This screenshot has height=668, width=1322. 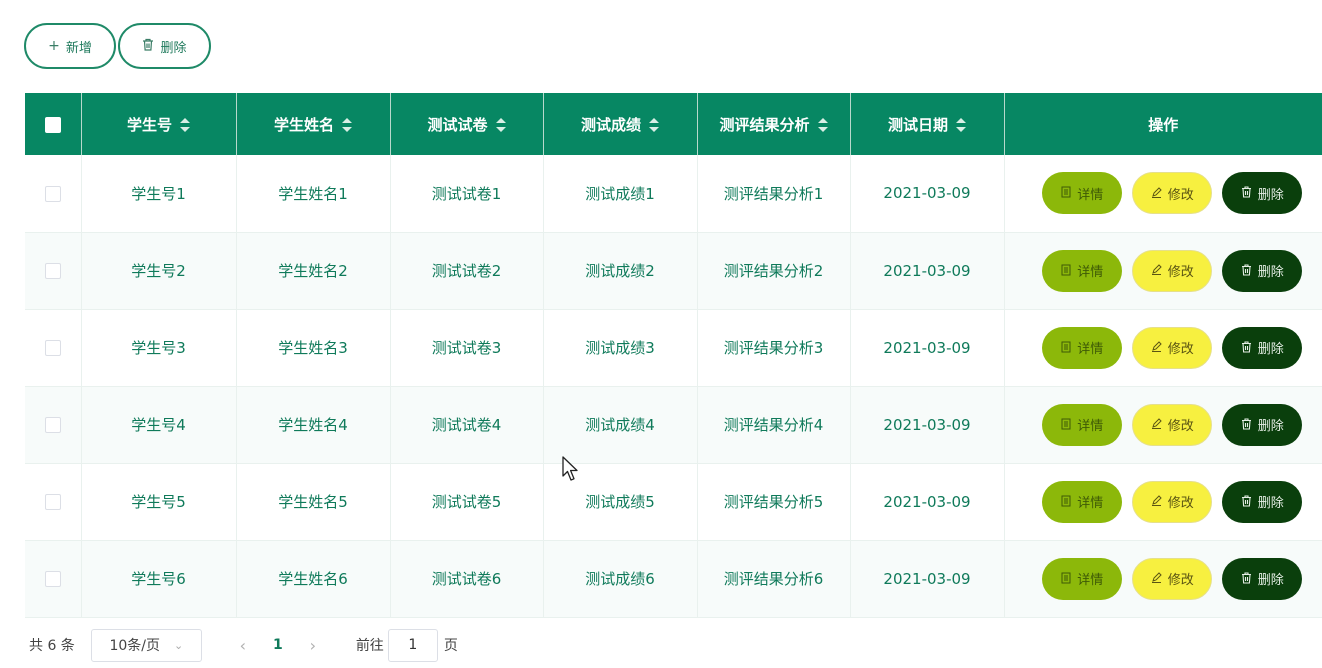 I want to click on page-number: 1, so click(x=278, y=645).